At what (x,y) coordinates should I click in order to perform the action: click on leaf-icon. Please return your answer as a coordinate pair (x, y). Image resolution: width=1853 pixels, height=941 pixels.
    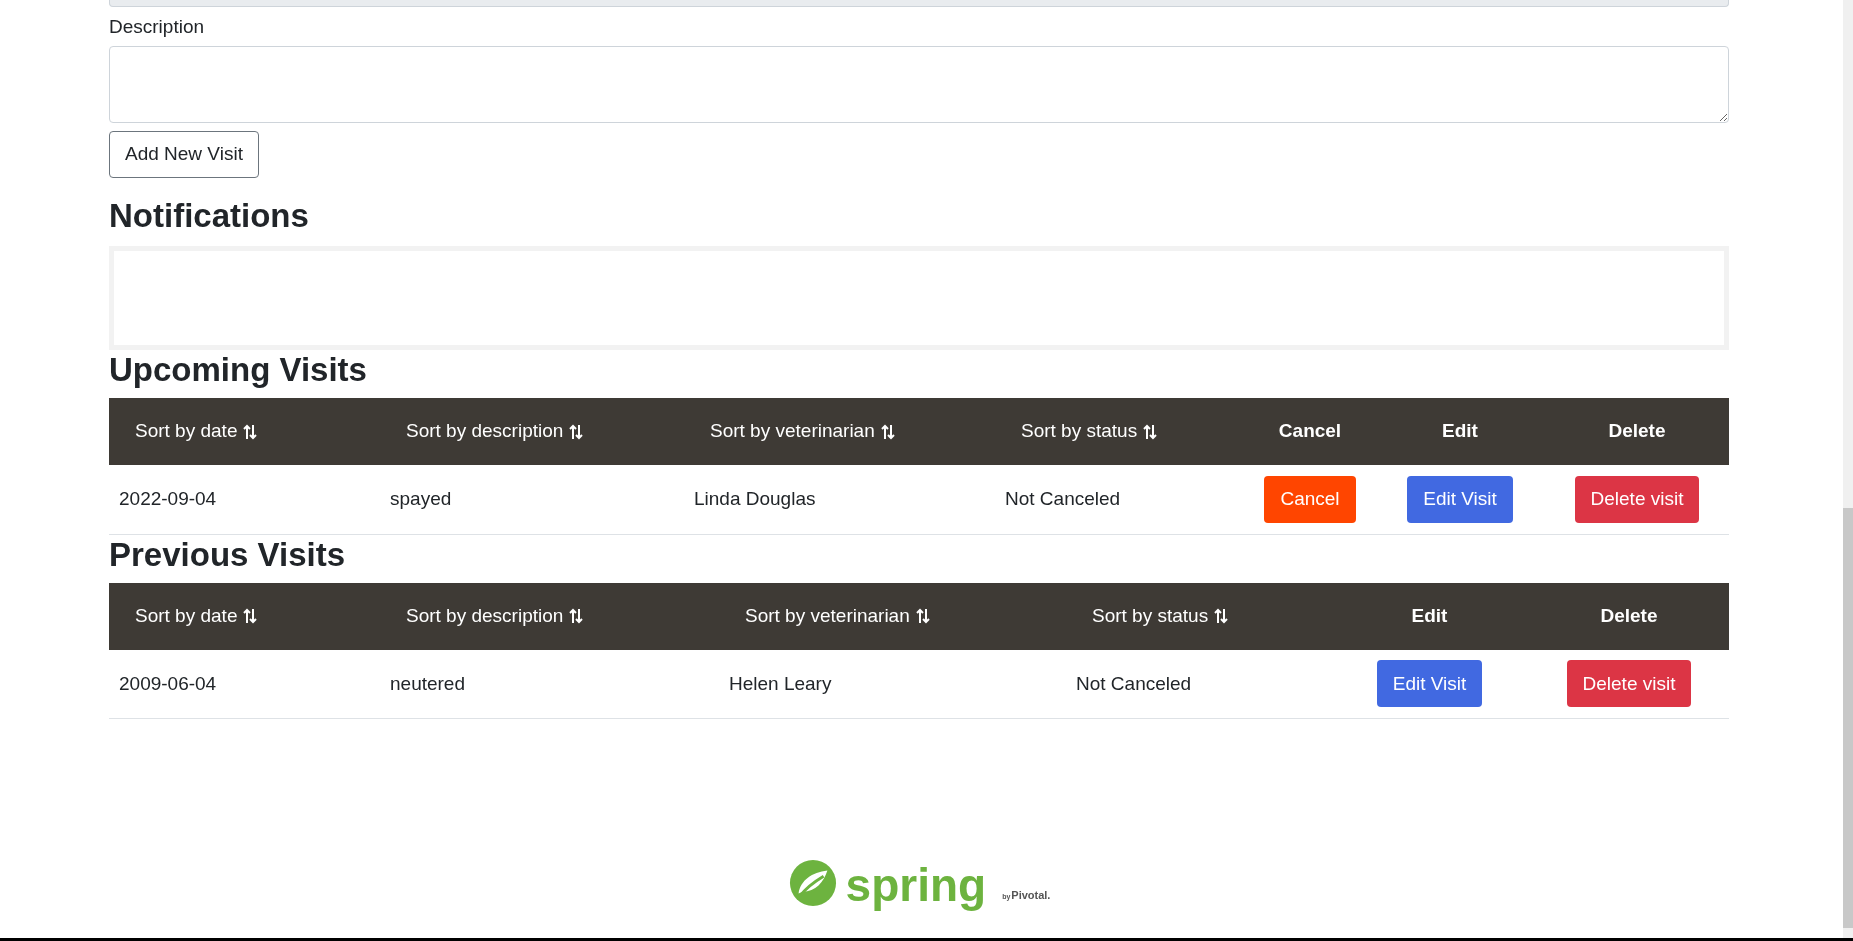
    Looking at the image, I should click on (812, 883).